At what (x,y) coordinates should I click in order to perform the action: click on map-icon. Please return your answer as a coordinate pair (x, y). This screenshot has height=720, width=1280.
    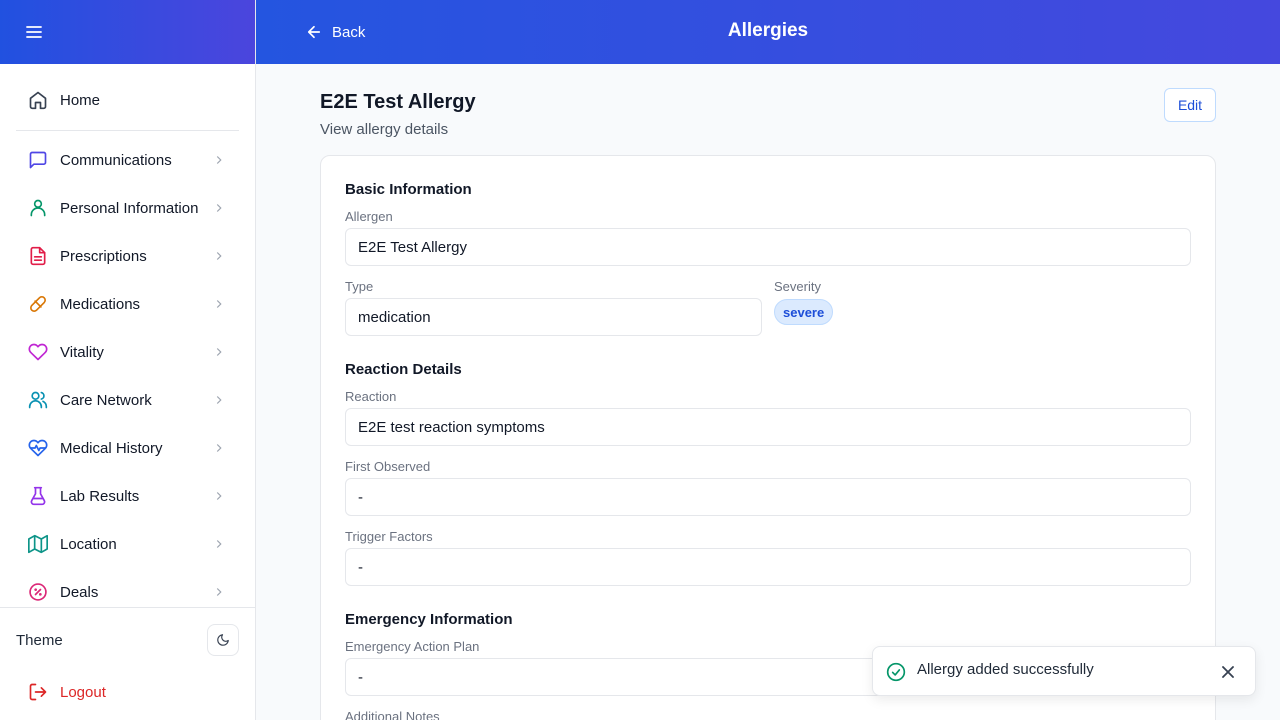
    Looking at the image, I should click on (38, 544).